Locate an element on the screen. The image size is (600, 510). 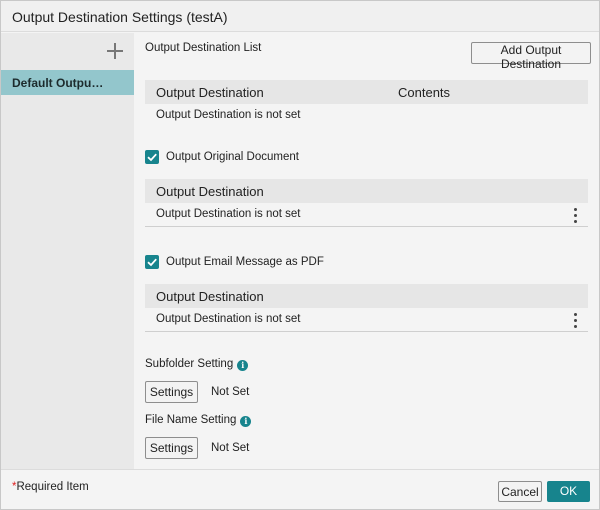
dialog-footer: *Required Item Cancel OK is located at coordinates (300, 489).